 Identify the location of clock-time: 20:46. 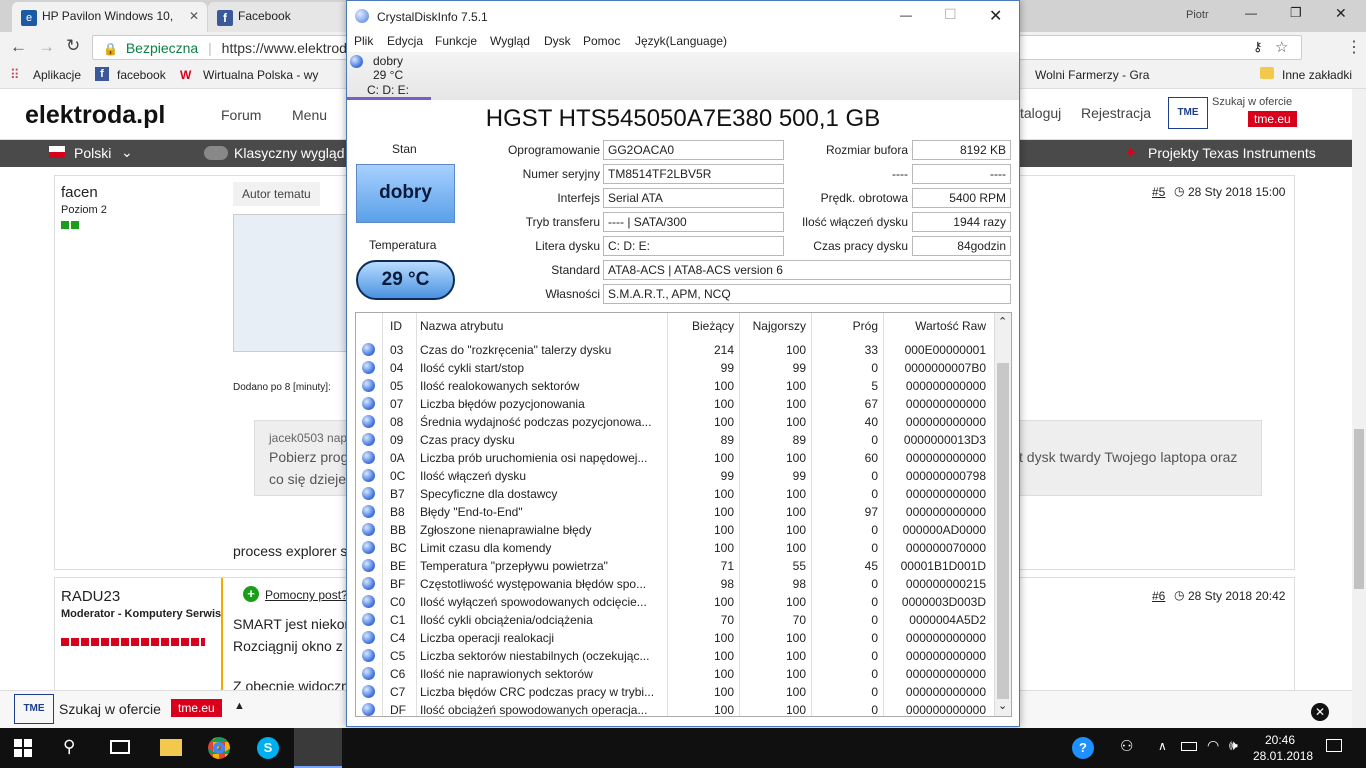
(1280, 740).